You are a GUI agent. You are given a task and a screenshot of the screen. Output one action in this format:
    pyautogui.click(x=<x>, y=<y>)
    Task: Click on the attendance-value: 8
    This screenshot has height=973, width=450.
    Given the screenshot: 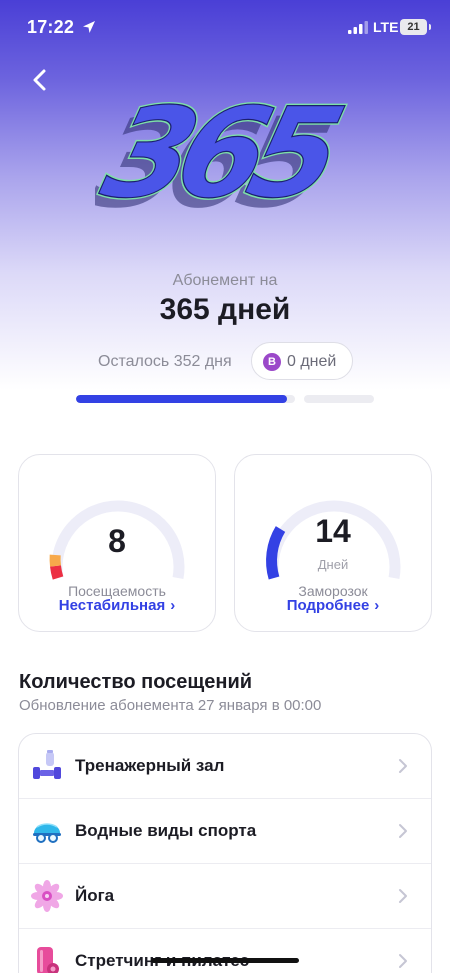 What is the action you would take?
    pyautogui.click(x=117, y=541)
    